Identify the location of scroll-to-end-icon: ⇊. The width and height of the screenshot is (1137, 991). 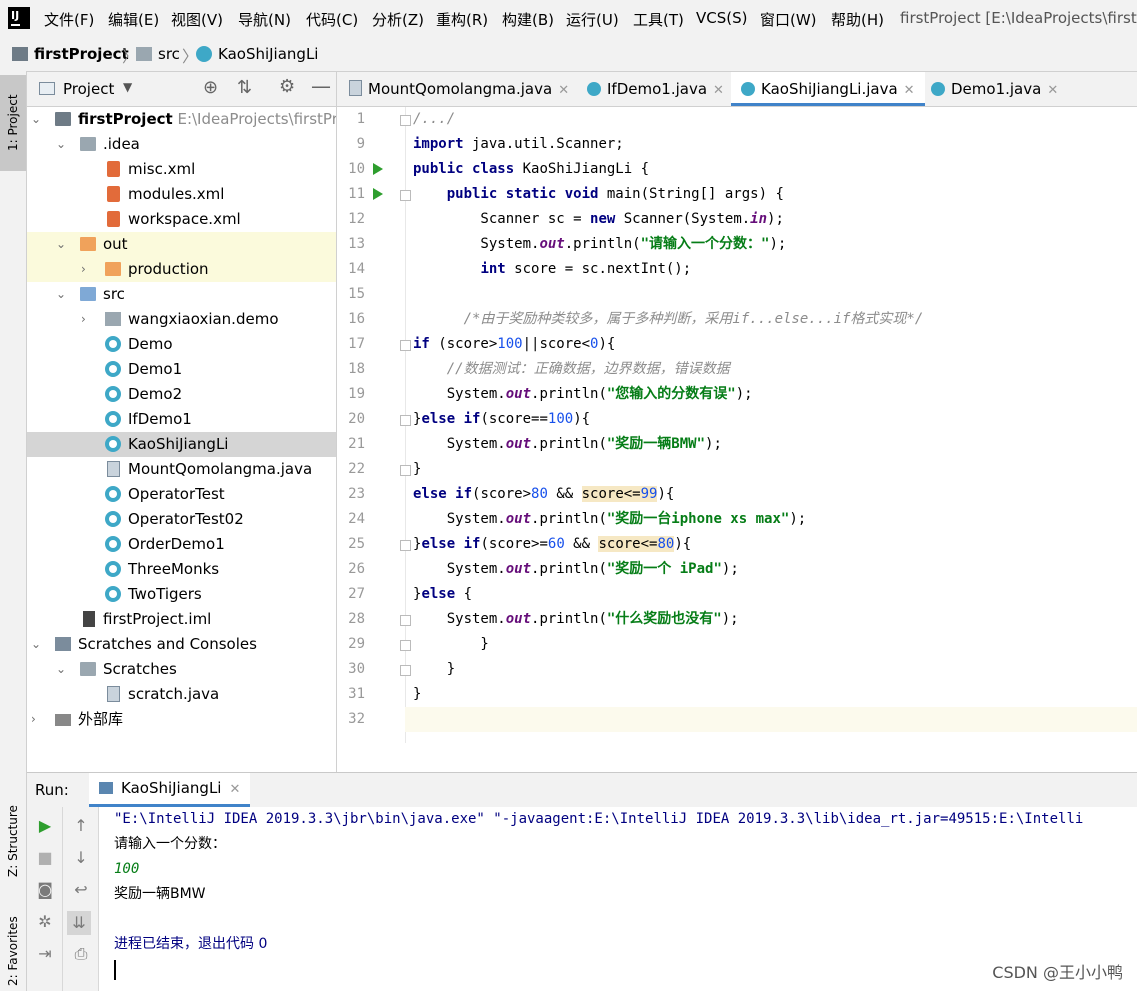
(79, 923).